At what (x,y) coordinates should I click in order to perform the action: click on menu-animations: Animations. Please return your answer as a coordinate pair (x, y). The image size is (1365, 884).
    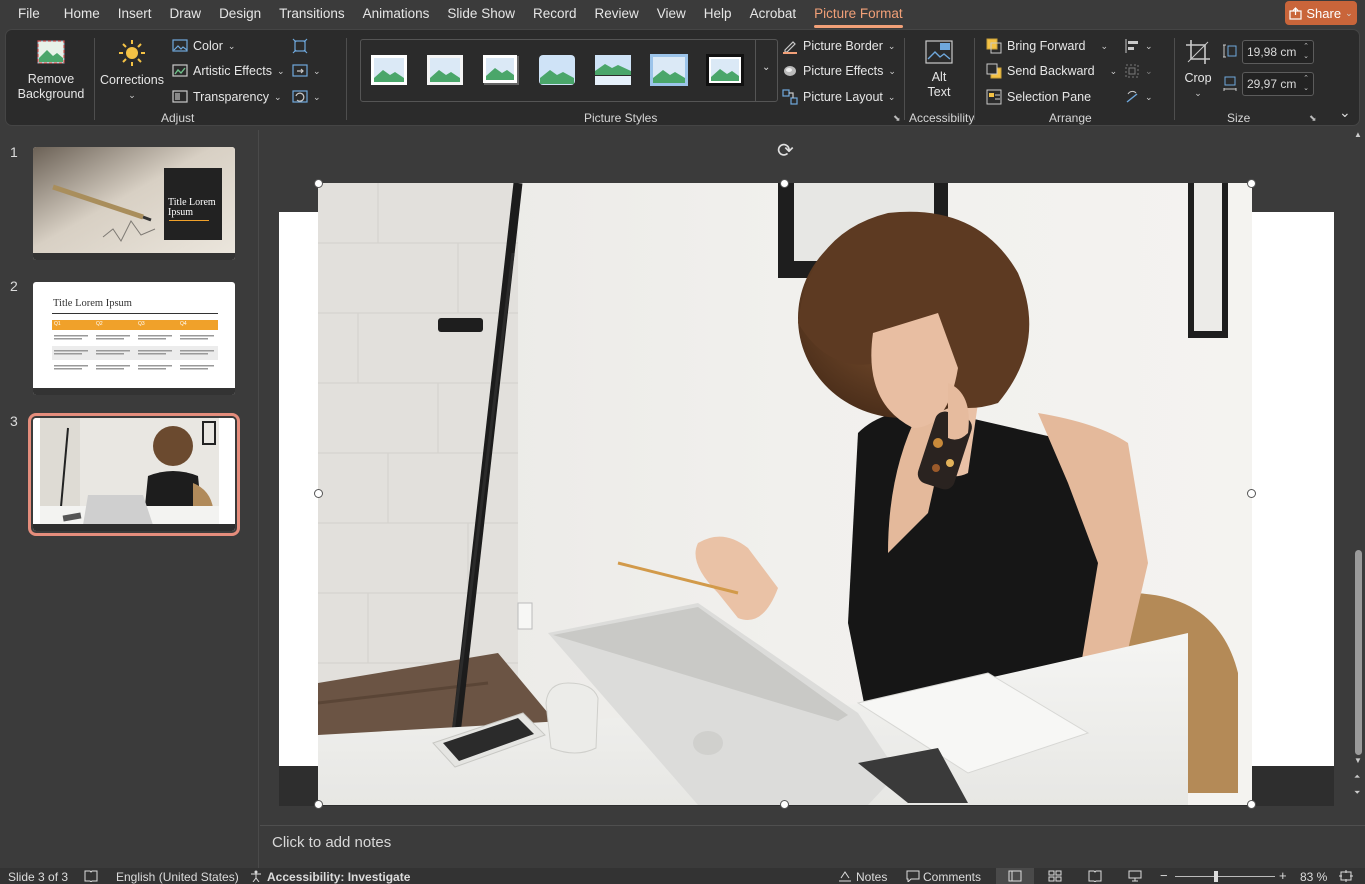
    Looking at the image, I should click on (396, 14).